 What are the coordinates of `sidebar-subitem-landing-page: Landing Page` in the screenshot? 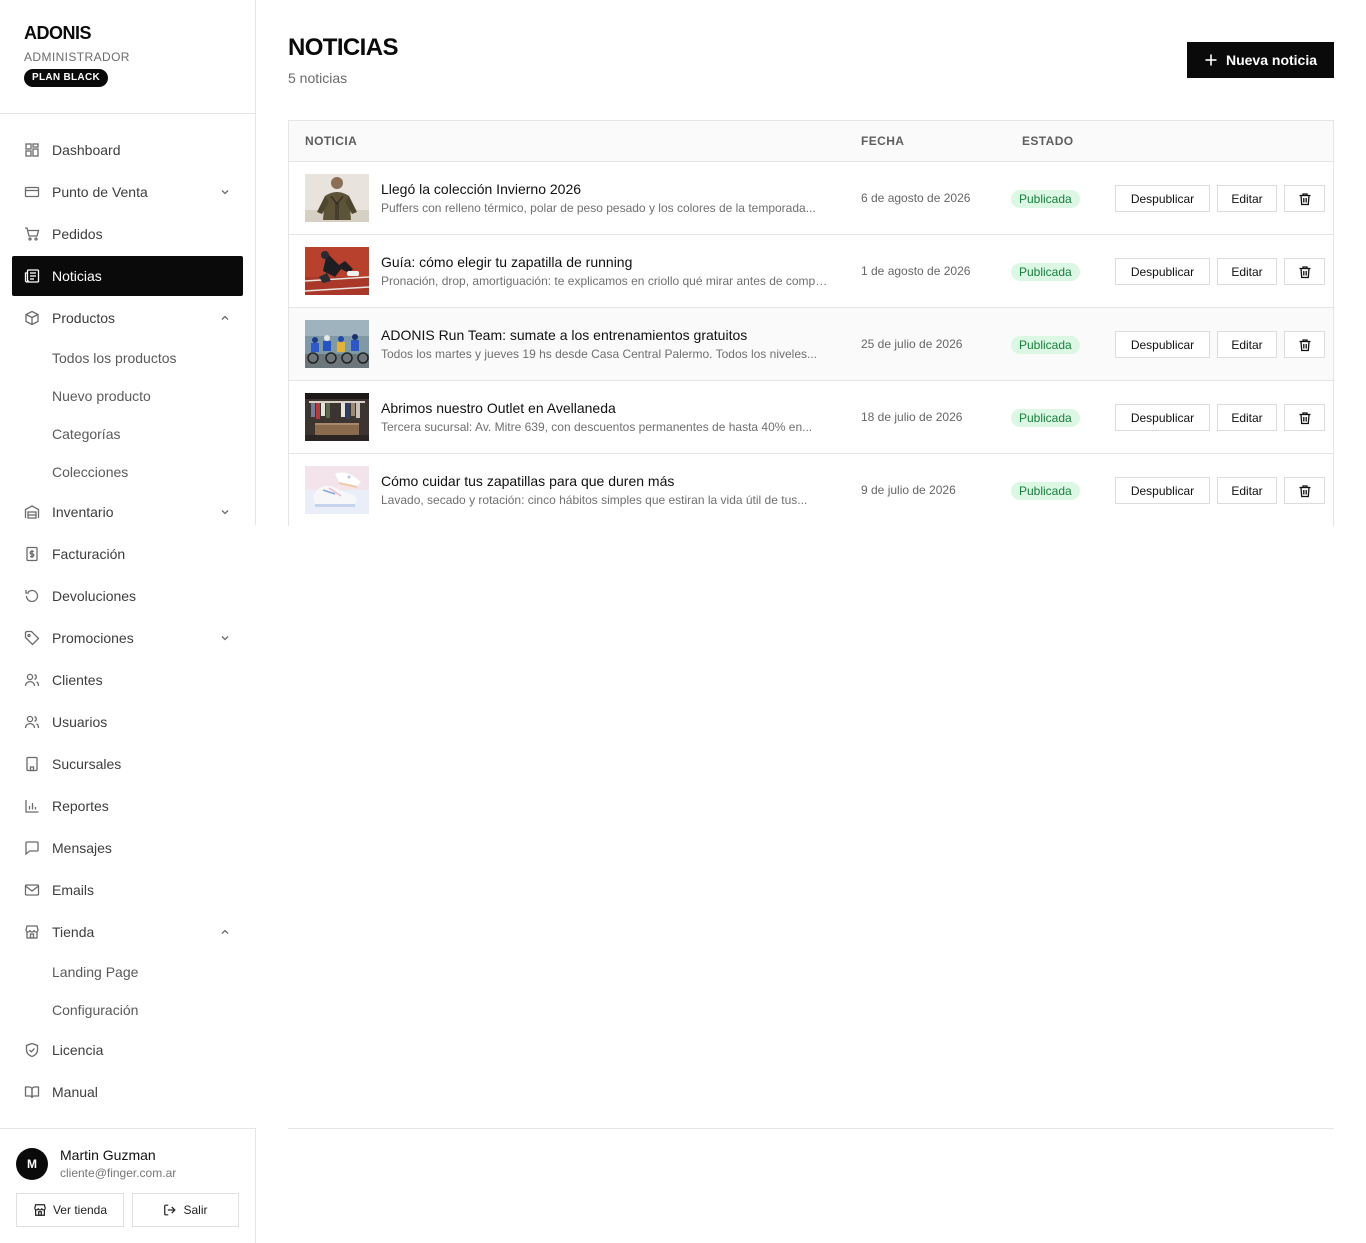 It's located at (95, 972).